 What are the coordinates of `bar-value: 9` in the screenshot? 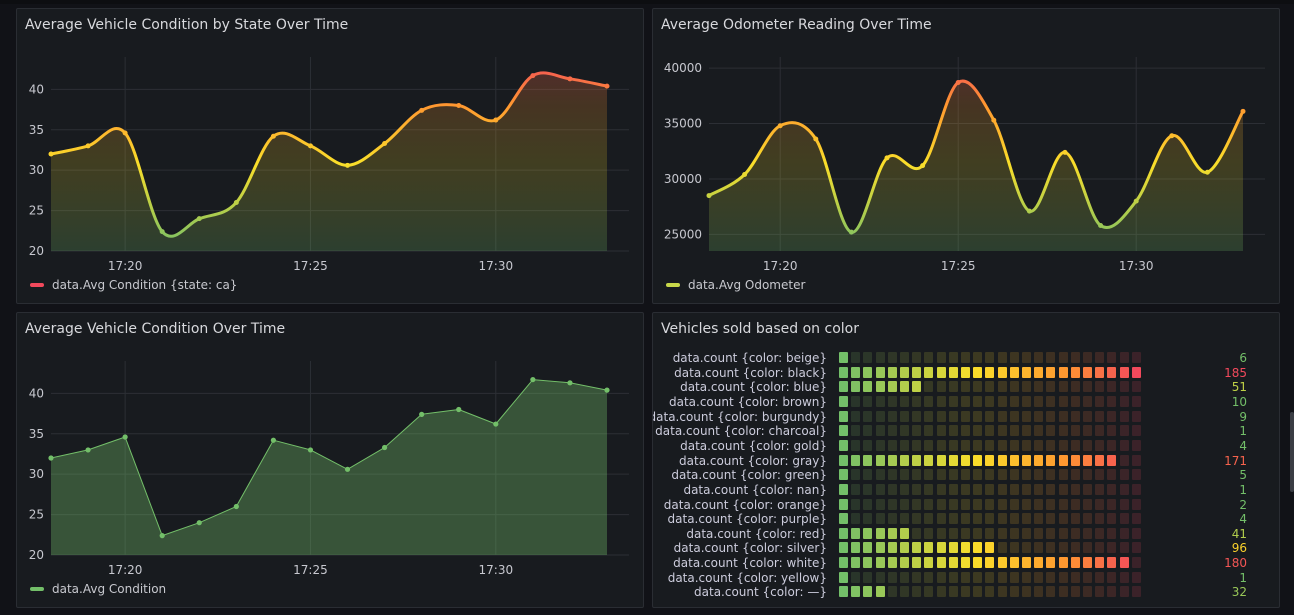 It's located at (1243, 416).